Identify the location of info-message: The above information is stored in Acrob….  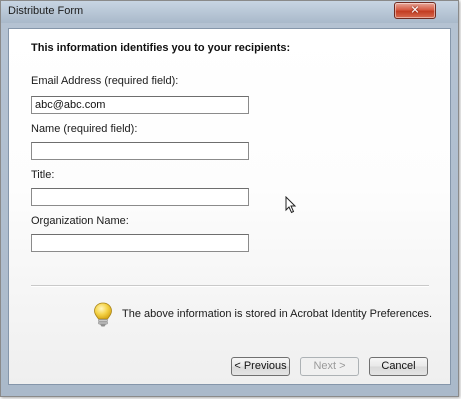
(277, 314).